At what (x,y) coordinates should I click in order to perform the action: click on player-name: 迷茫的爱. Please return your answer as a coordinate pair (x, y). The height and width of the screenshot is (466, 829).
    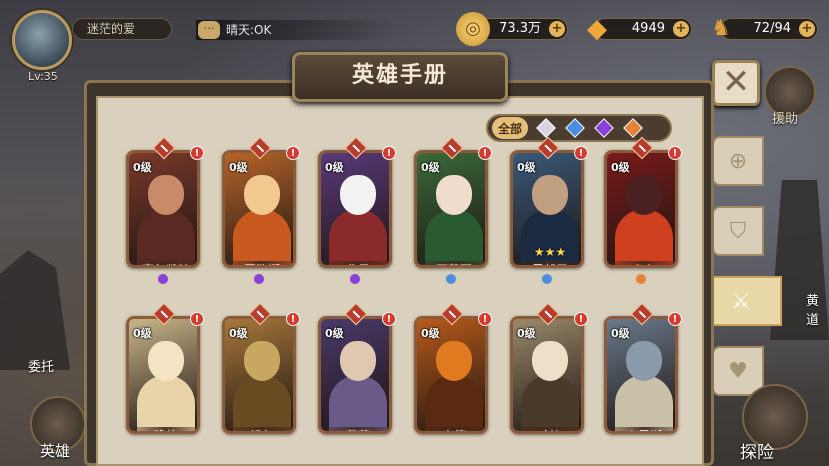
    Looking at the image, I should click on (122, 29).